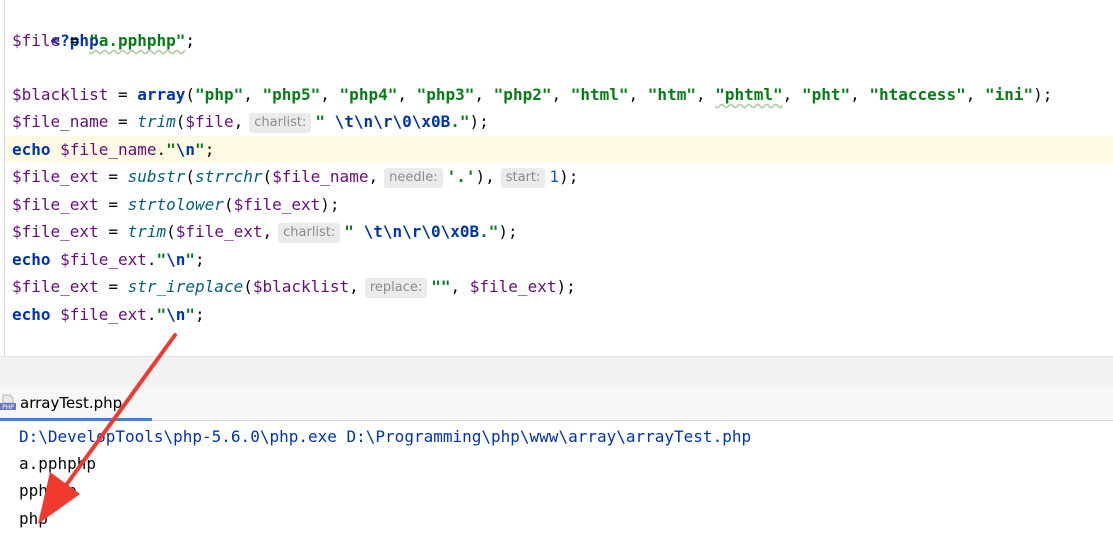 This screenshot has height=540, width=1113. What do you see at coordinates (36, 40) in the screenshot?
I see `var-file: $file` at bounding box center [36, 40].